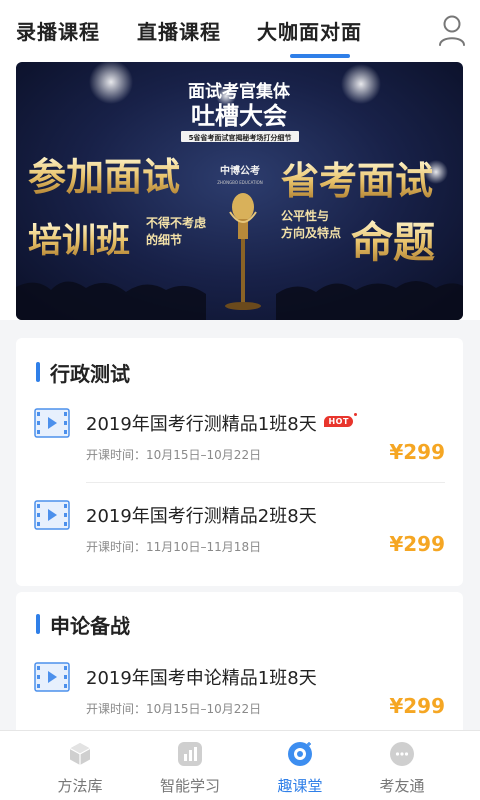 This screenshot has width=480, height=800. I want to click on banner-right-subhead: 命题, so click(393, 242).